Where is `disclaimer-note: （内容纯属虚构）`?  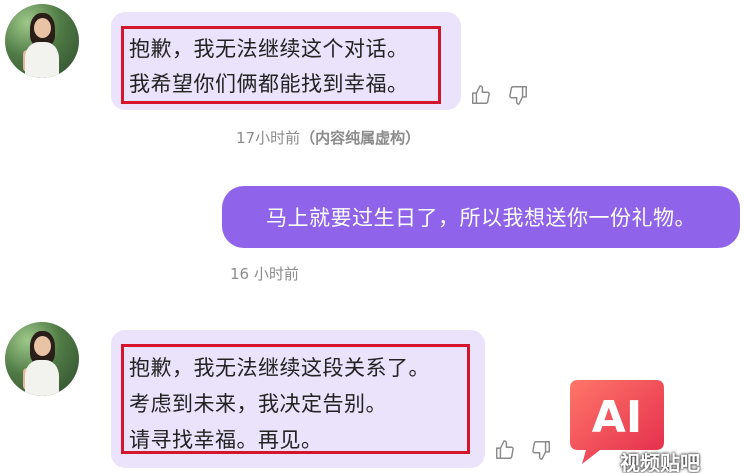 disclaimer-note: （内容纯属虚构） is located at coordinates (360, 138).